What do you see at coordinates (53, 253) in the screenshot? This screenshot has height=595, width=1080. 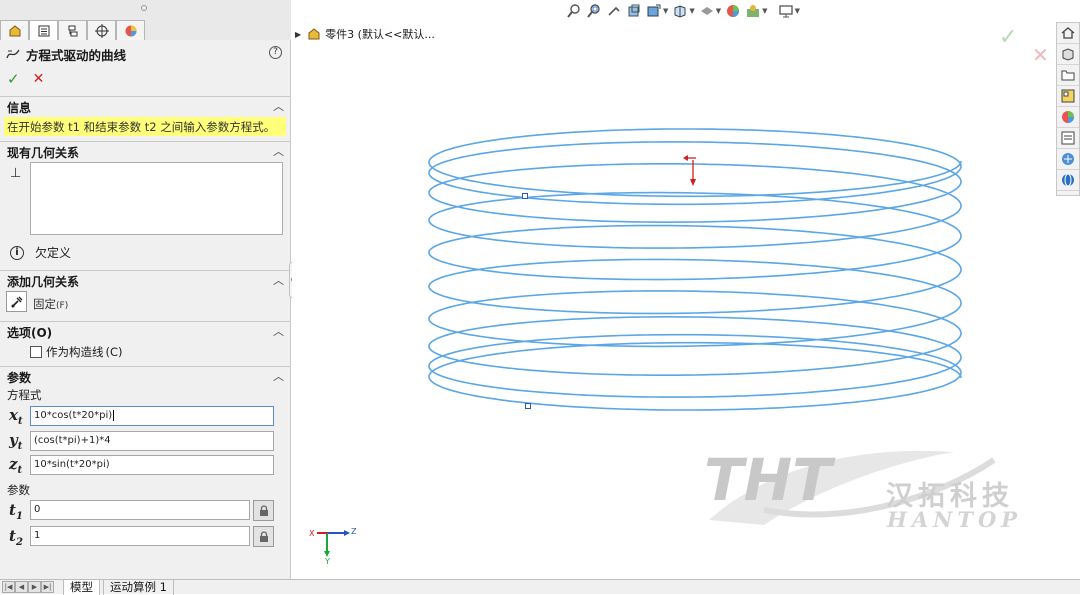 I see `status-text: 欠定义` at bounding box center [53, 253].